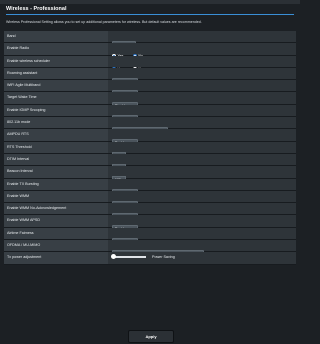  I want to click on setting-label: Enable WMM No-Acknowledgement, so click(37, 208).